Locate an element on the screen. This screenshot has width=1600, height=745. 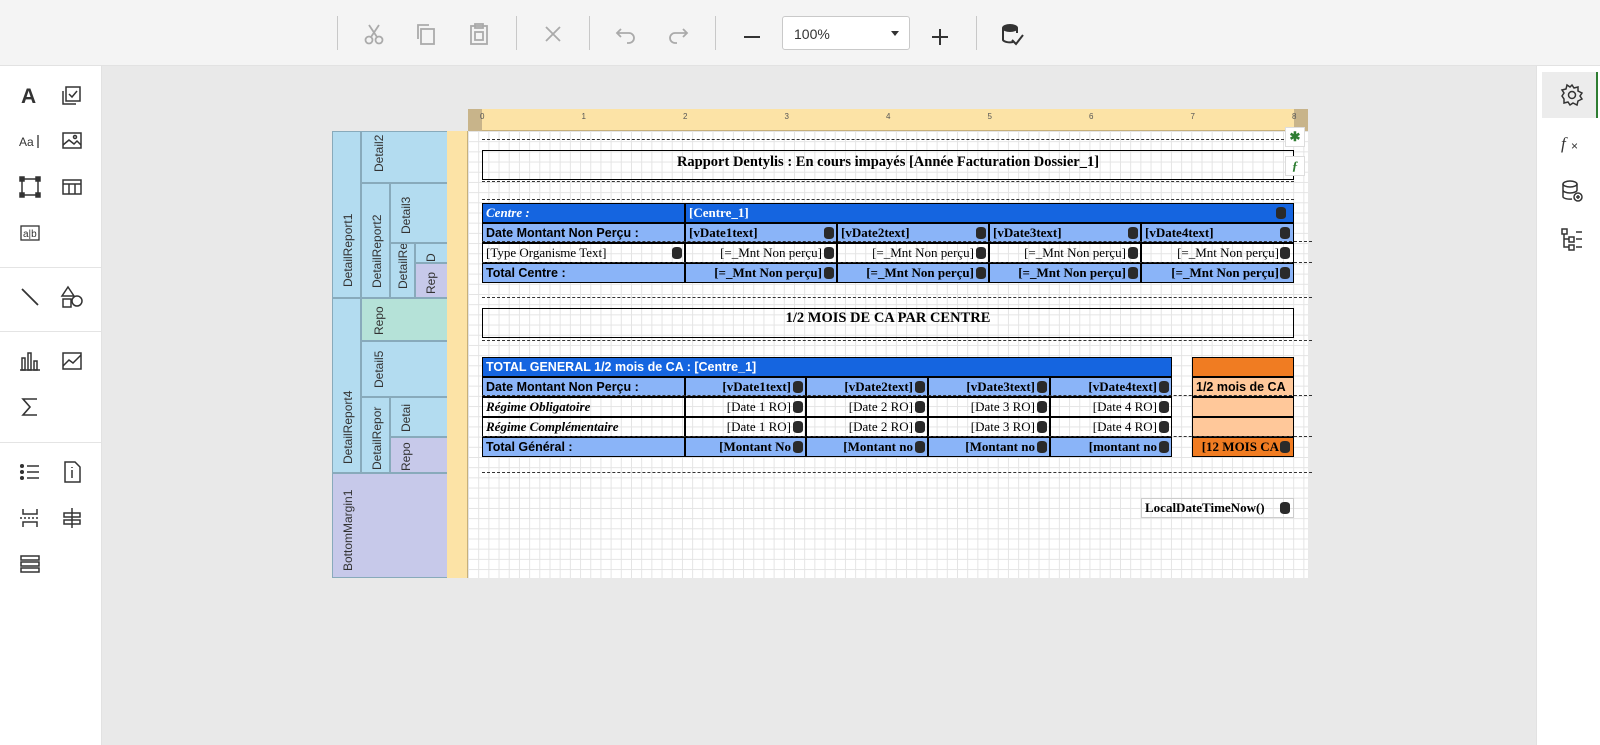
page-break-icon is located at coordinates (30, 518).